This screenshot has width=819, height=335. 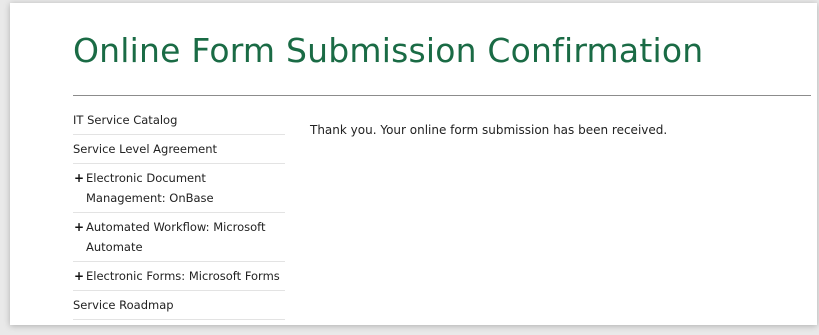 What do you see at coordinates (388, 50) in the screenshot?
I see `page-title: Online Form Submission Confirmation` at bounding box center [388, 50].